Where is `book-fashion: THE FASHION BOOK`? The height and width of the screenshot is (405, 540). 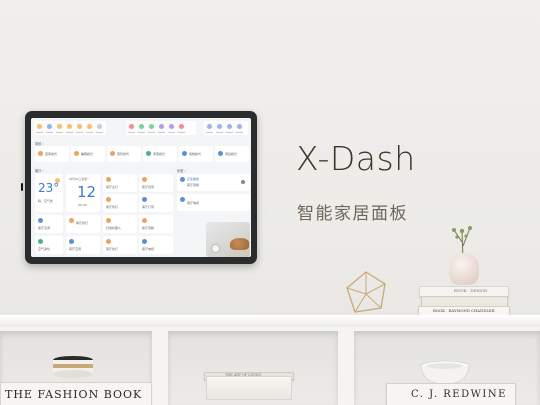
book-fashion: THE FASHION BOOK is located at coordinates (76, 393).